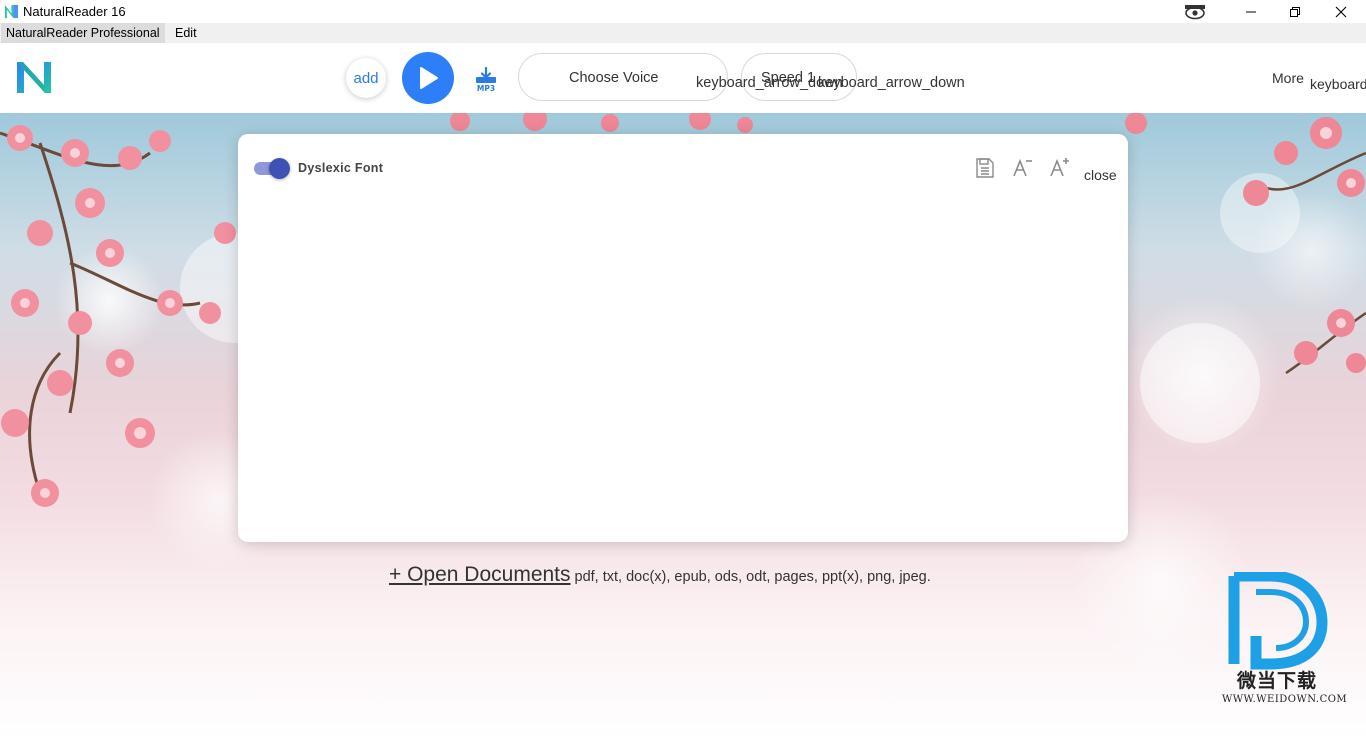  Describe the element at coordinates (1285, 699) in the screenshot. I see `watermark-url: WWW.WEIDOWN.COM` at that location.